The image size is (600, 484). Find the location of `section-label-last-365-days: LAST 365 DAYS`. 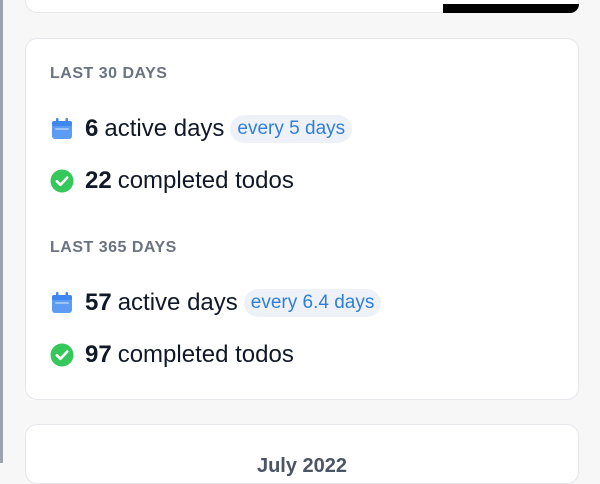

section-label-last-365-days: LAST 365 DAYS is located at coordinates (113, 247).